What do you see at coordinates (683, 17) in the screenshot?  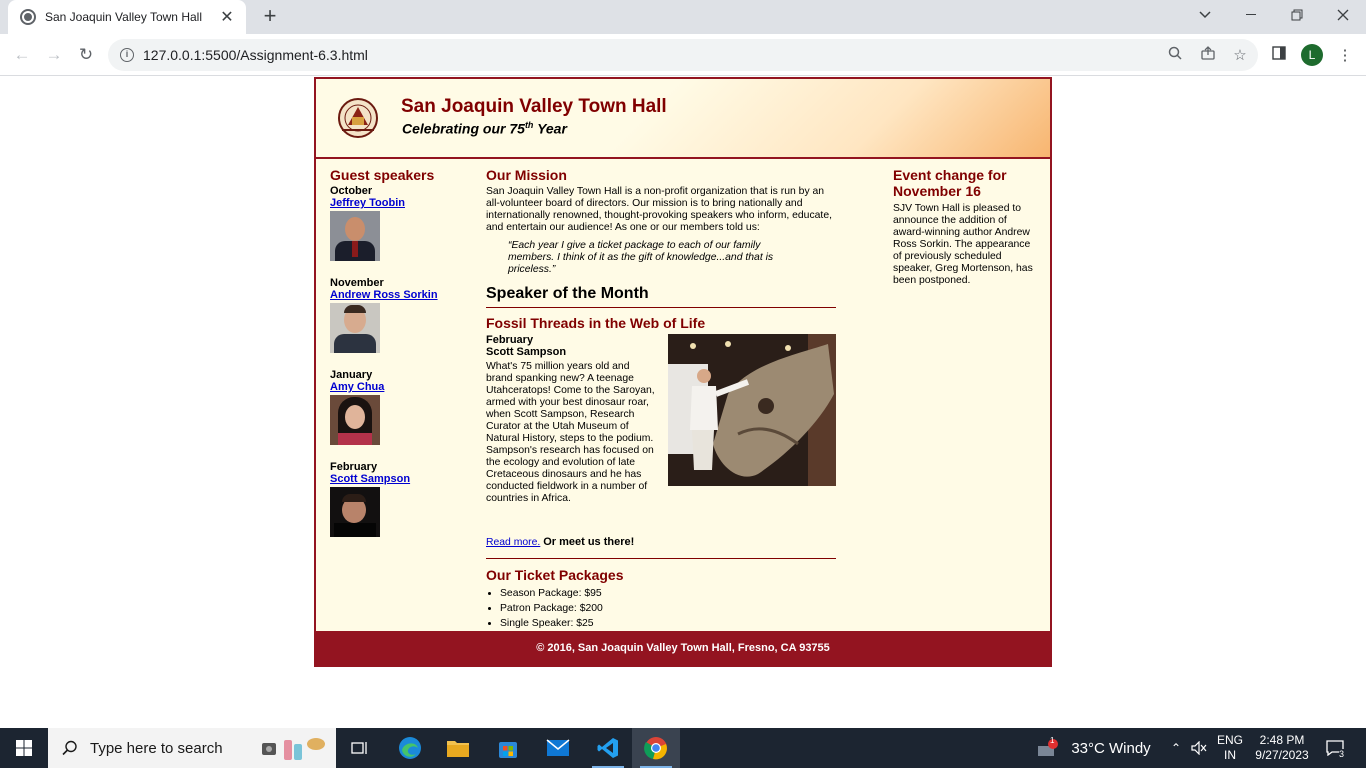 I see `tab-strip: San Joaquin Valley Town Hall ✕ +` at bounding box center [683, 17].